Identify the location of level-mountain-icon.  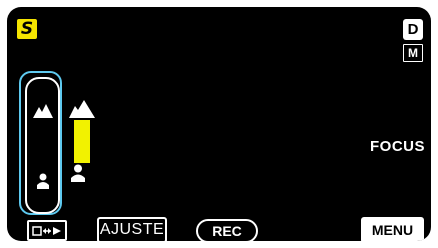
(82, 109).